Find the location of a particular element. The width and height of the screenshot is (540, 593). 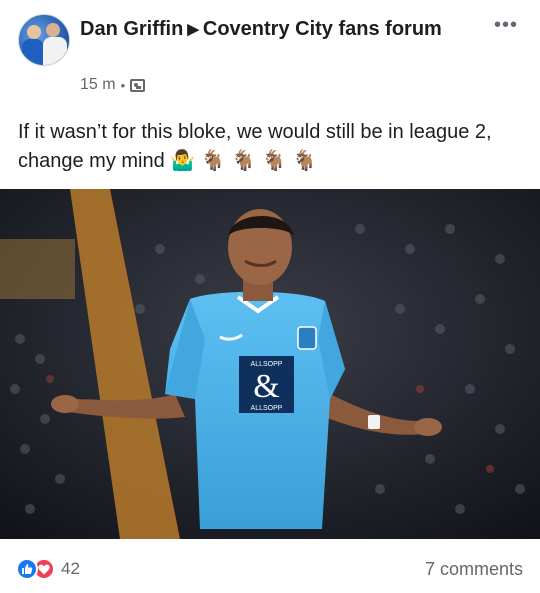

post-footer: 42 7 comments is located at coordinates (270, 570).